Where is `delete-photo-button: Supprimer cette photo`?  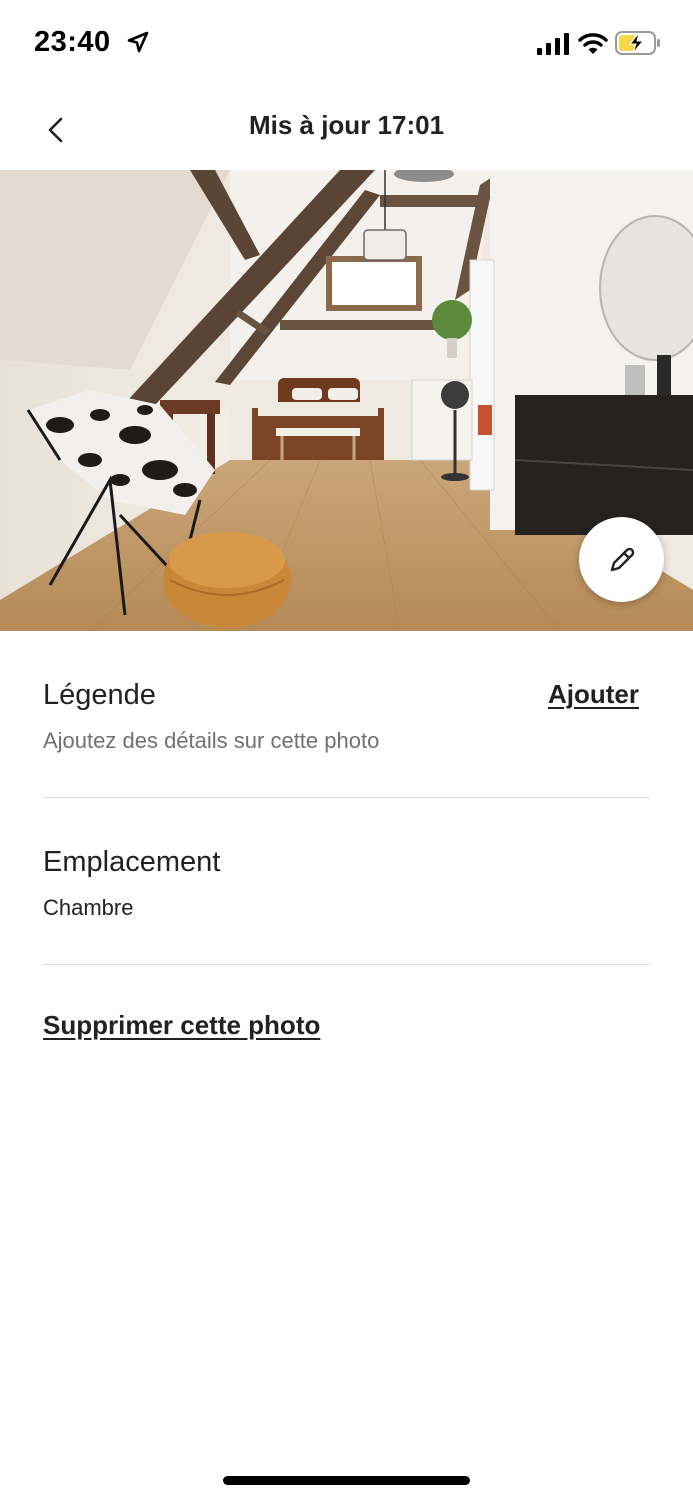 delete-photo-button: Supprimer cette photo is located at coordinates (181, 1025).